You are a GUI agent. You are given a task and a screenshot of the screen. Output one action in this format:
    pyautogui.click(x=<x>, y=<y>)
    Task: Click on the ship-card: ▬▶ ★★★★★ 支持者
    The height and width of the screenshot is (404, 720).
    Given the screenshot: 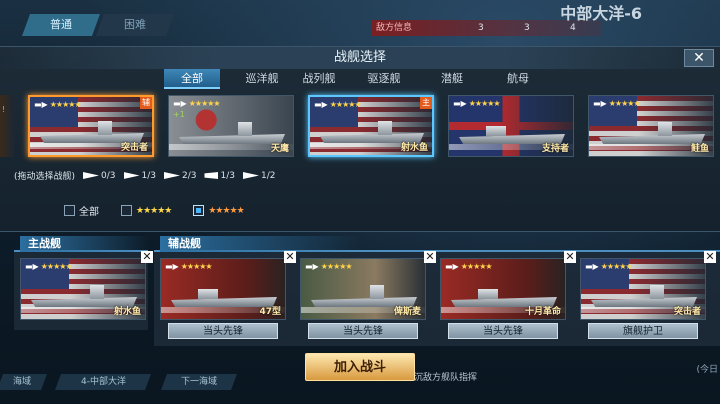 What is the action you would take?
    pyautogui.click(x=511, y=126)
    